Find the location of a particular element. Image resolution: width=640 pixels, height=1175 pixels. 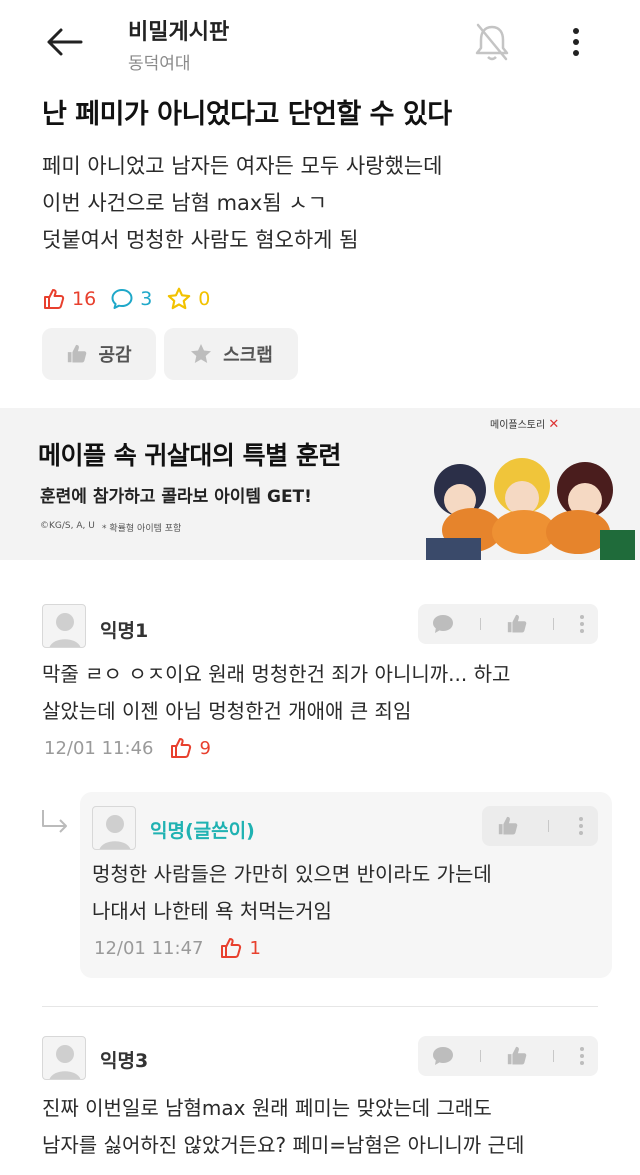

like-count-value: 16 is located at coordinates (84, 299).